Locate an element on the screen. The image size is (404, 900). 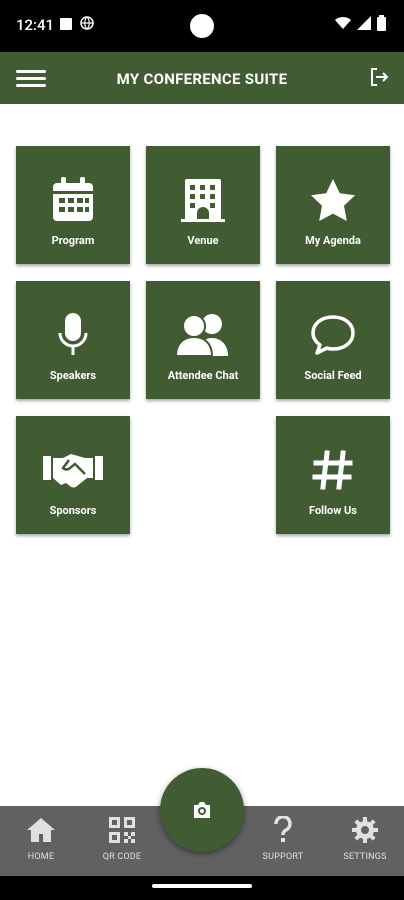
status-bar: 12:41 is located at coordinates (202, 26).